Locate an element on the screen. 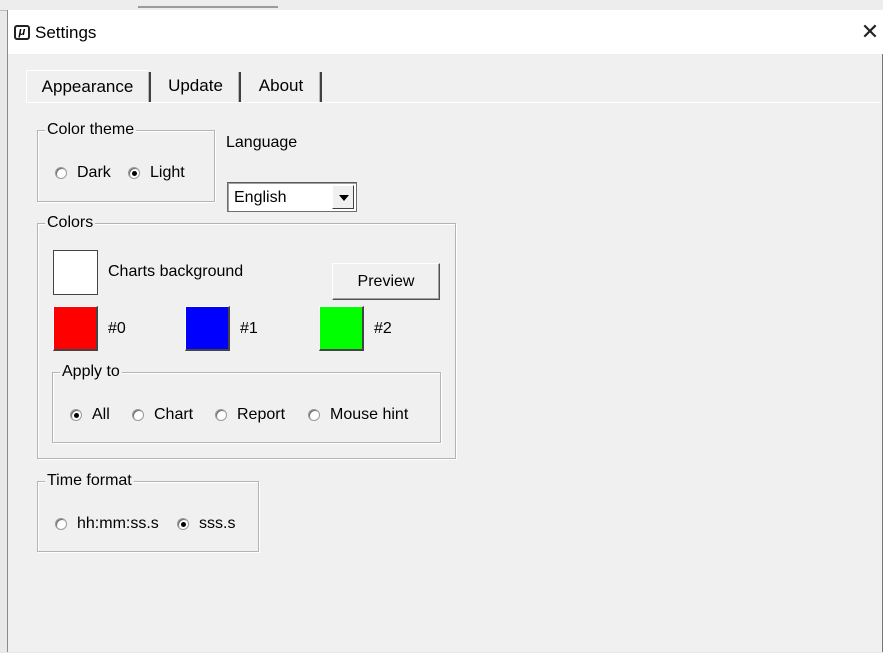 The width and height of the screenshot is (883, 653). colors-legend: Colors is located at coordinates (70, 223).